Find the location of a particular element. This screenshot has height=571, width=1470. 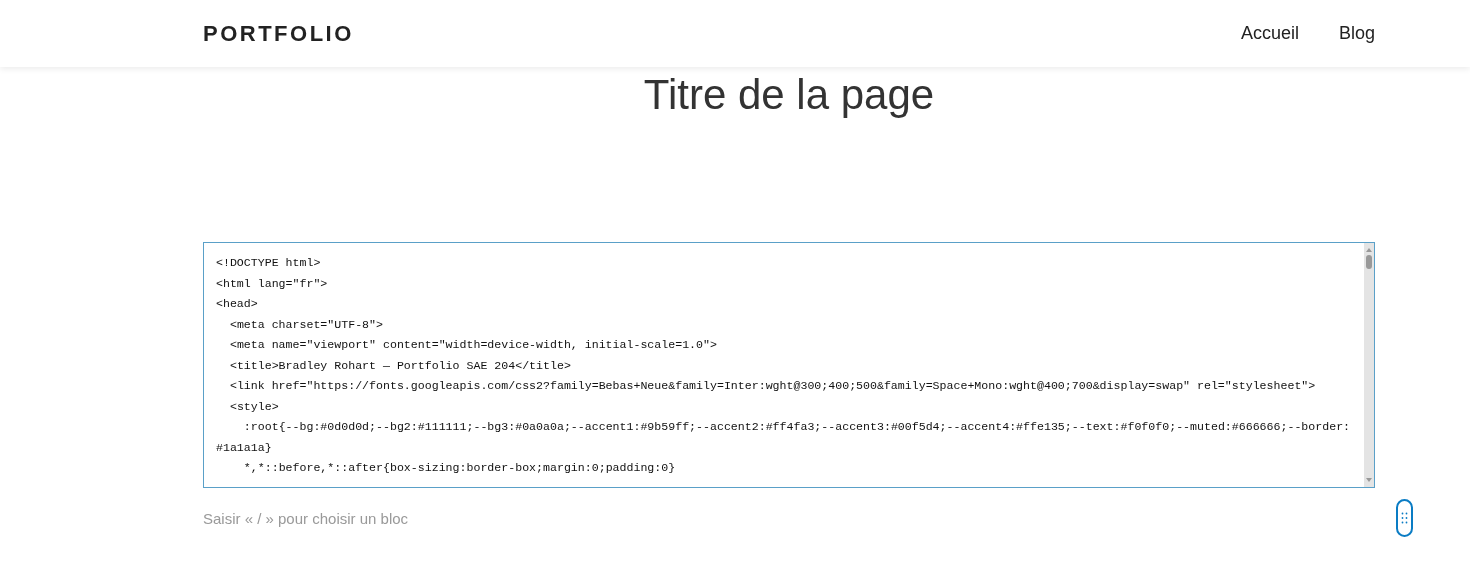

drag-dots-icon is located at coordinates (1404, 518).